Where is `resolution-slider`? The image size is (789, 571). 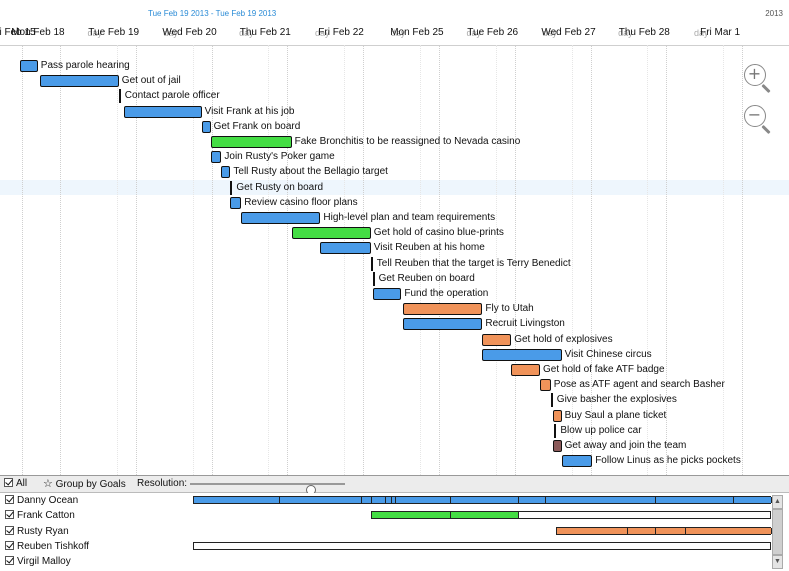
resolution-slider is located at coordinates (267, 489).